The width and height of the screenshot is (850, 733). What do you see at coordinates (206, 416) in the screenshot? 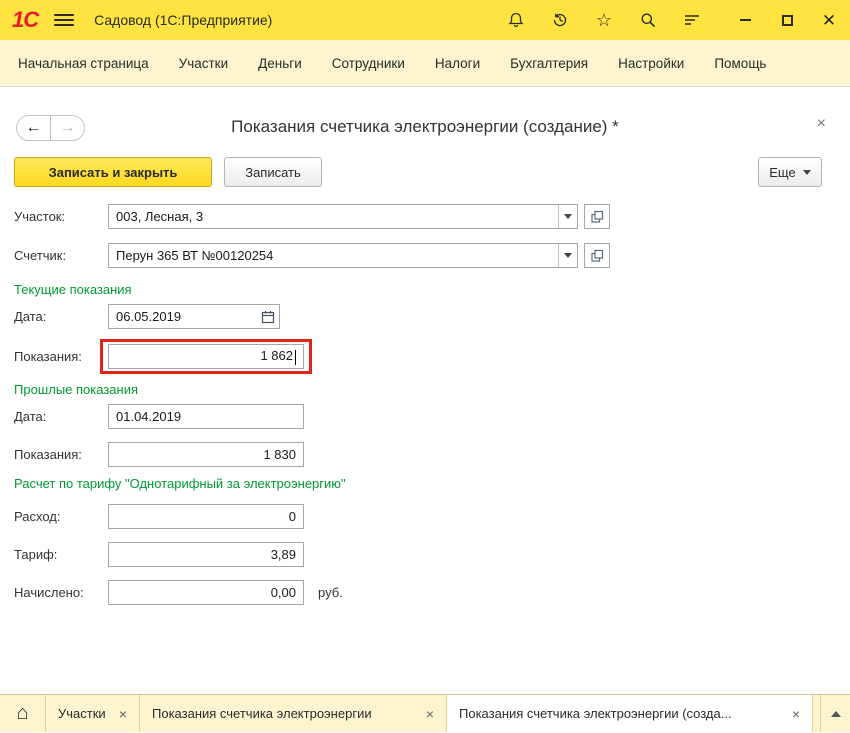
I see `previous-date-field: 01.04.2019` at bounding box center [206, 416].